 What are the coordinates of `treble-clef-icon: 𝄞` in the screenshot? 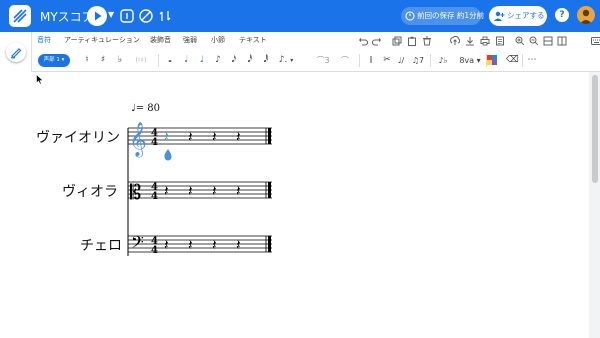 It's located at (138, 140).